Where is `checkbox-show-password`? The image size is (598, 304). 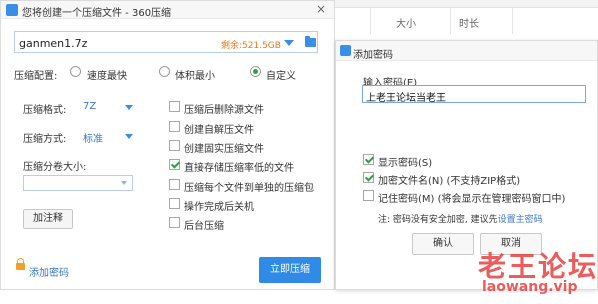 checkbox-show-password is located at coordinates (368, 159).